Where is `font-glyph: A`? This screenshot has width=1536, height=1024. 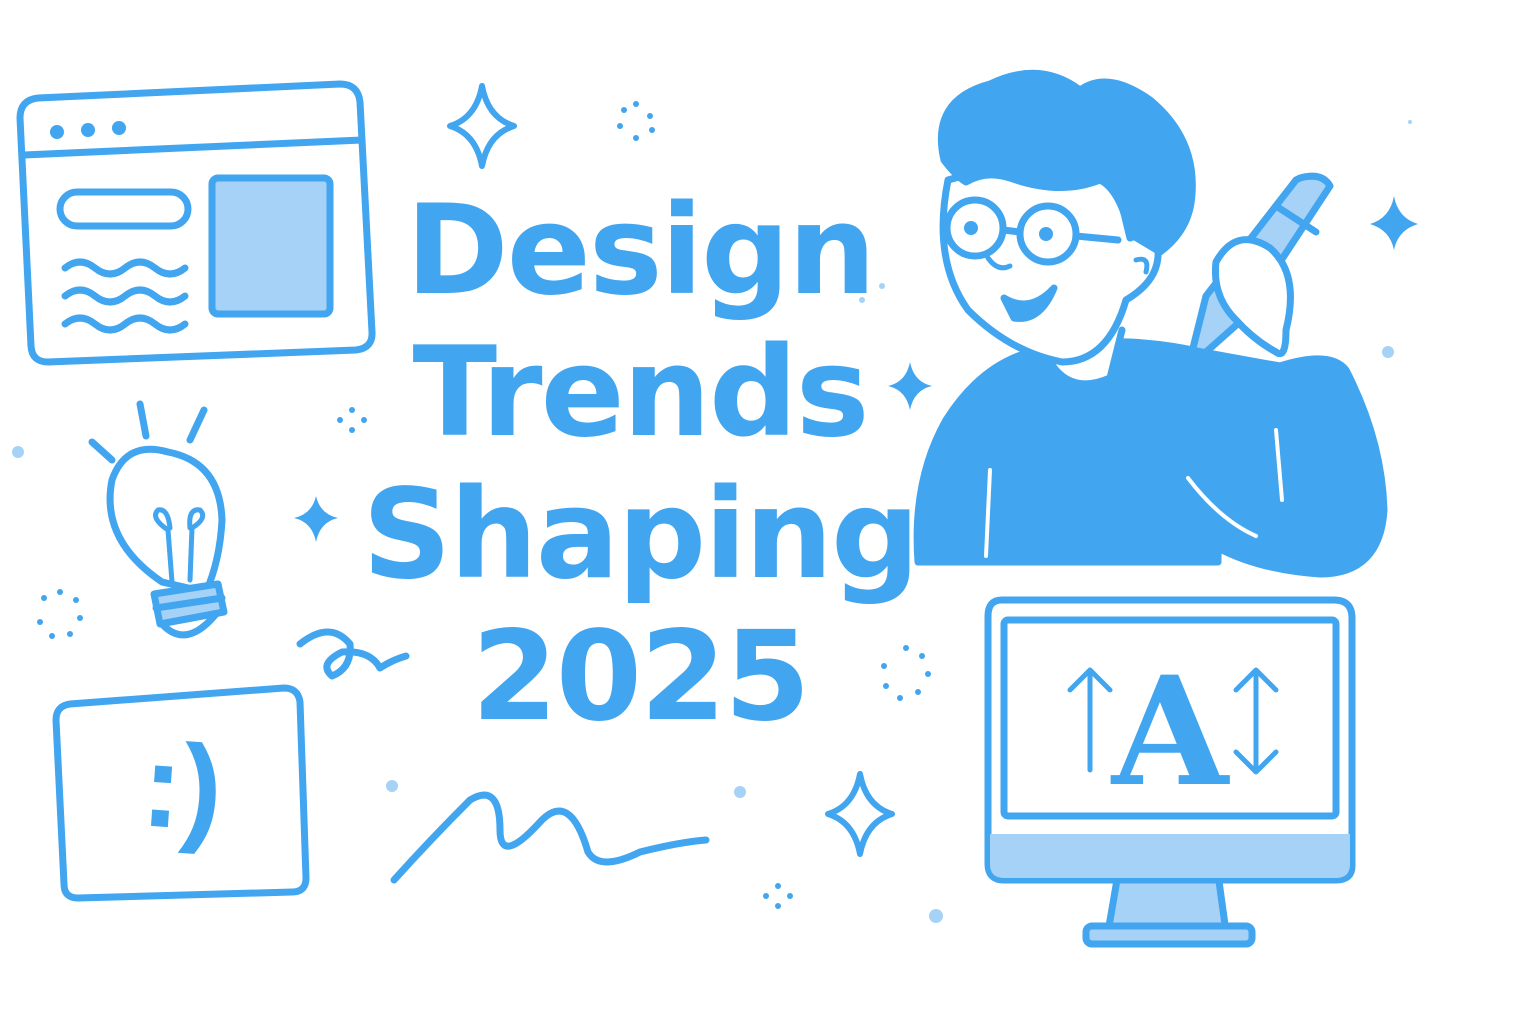
font-glyph: A is located at coordinates (1170, 732).